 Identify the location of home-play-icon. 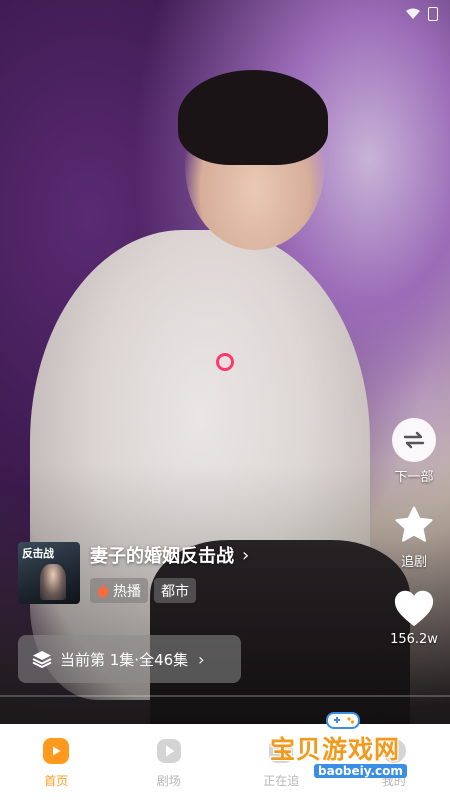
(56, 751).